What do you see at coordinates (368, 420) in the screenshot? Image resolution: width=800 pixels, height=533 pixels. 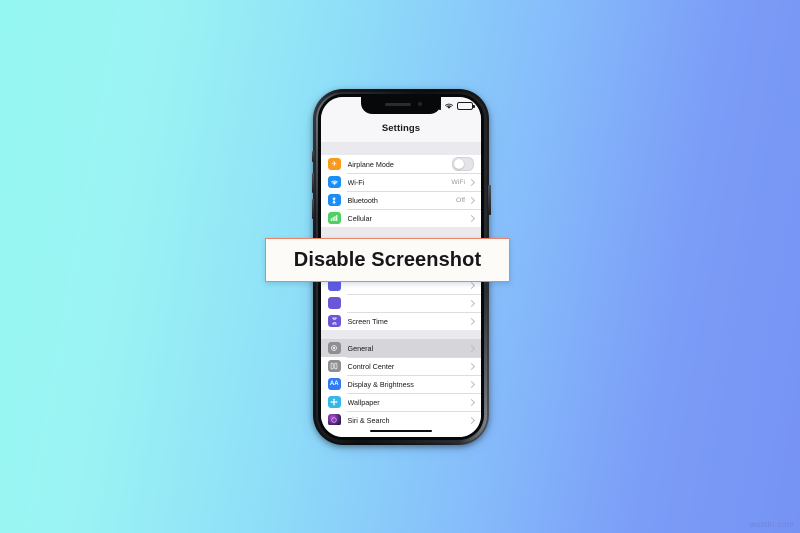 I see `row-label: Siri & Search` at bounding box center [368, 420].